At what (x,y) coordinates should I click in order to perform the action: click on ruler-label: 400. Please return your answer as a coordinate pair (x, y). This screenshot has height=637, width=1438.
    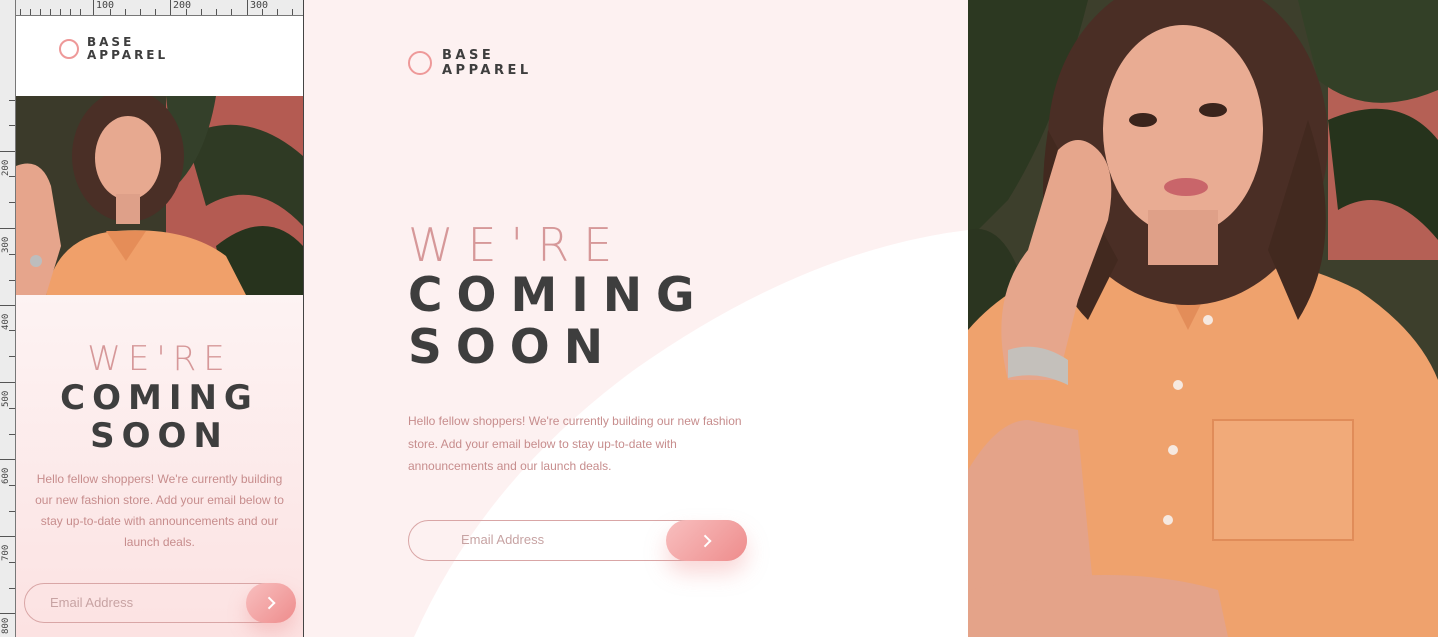
    Looking at the image, I should click on (6, 321).